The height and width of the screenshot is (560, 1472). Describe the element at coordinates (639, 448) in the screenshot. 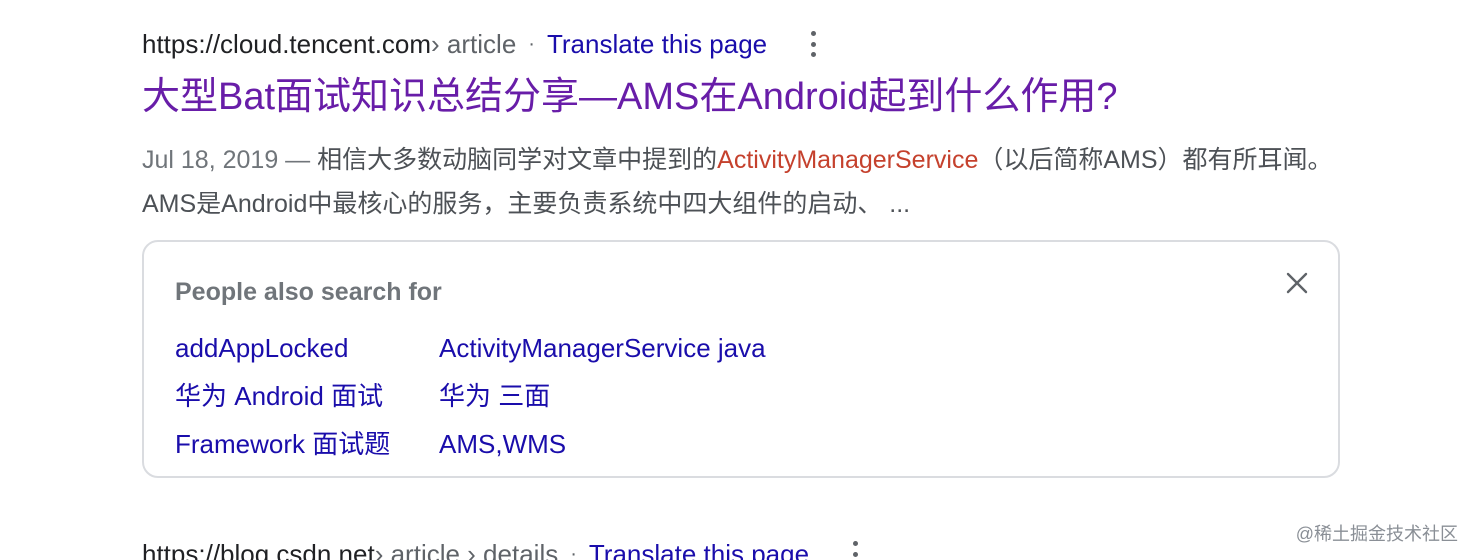

I see `pasf-link: AMS,WMS` at that location.